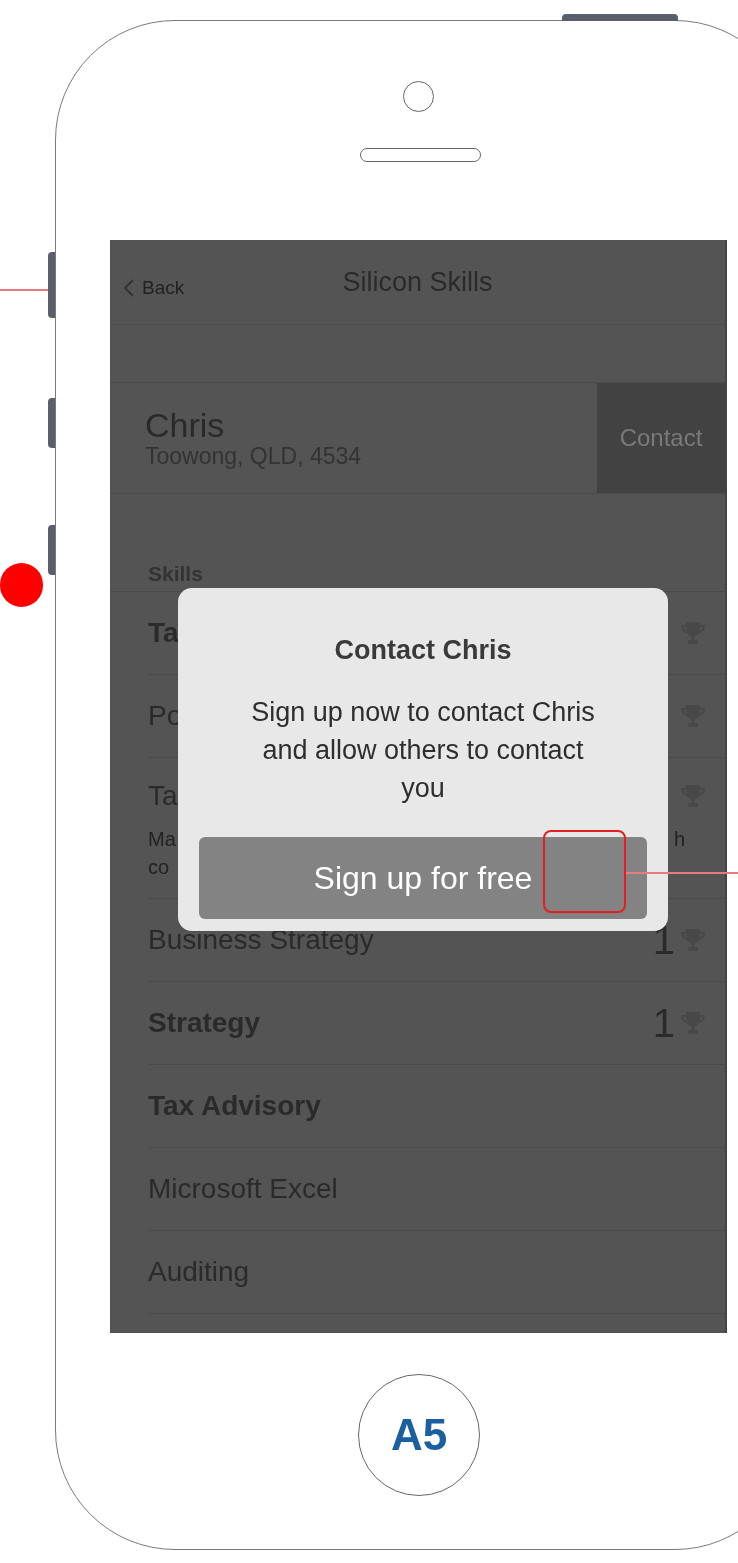 The image size is (738, 1563). I want to click on chevron-left-icon, so click(129, 288).